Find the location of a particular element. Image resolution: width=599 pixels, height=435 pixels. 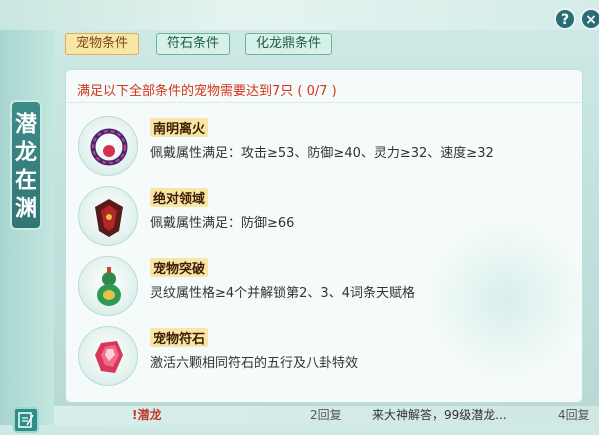

side-panel: 潜龙在渊 is located at coordinates (27, 231).